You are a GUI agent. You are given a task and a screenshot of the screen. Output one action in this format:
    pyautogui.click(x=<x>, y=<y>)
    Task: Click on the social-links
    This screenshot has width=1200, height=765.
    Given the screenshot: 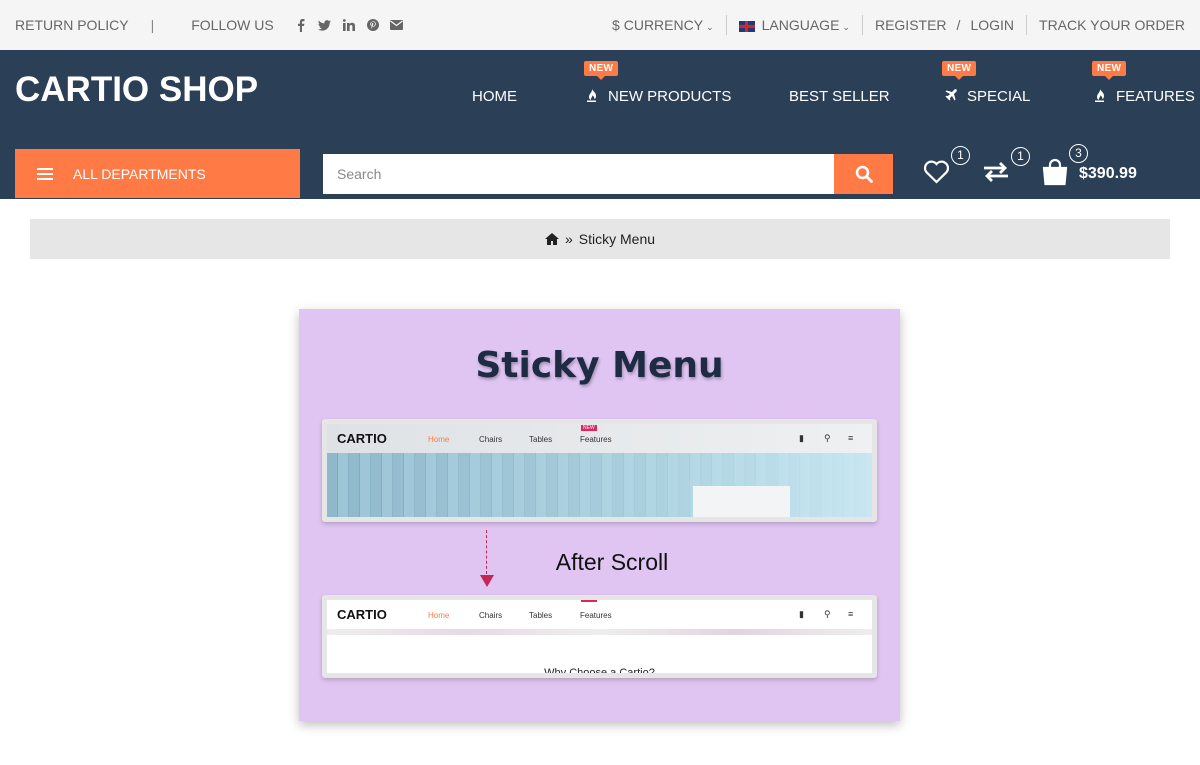 What is the action you would take?
    pyautogui.click(x=349, y=25)
    